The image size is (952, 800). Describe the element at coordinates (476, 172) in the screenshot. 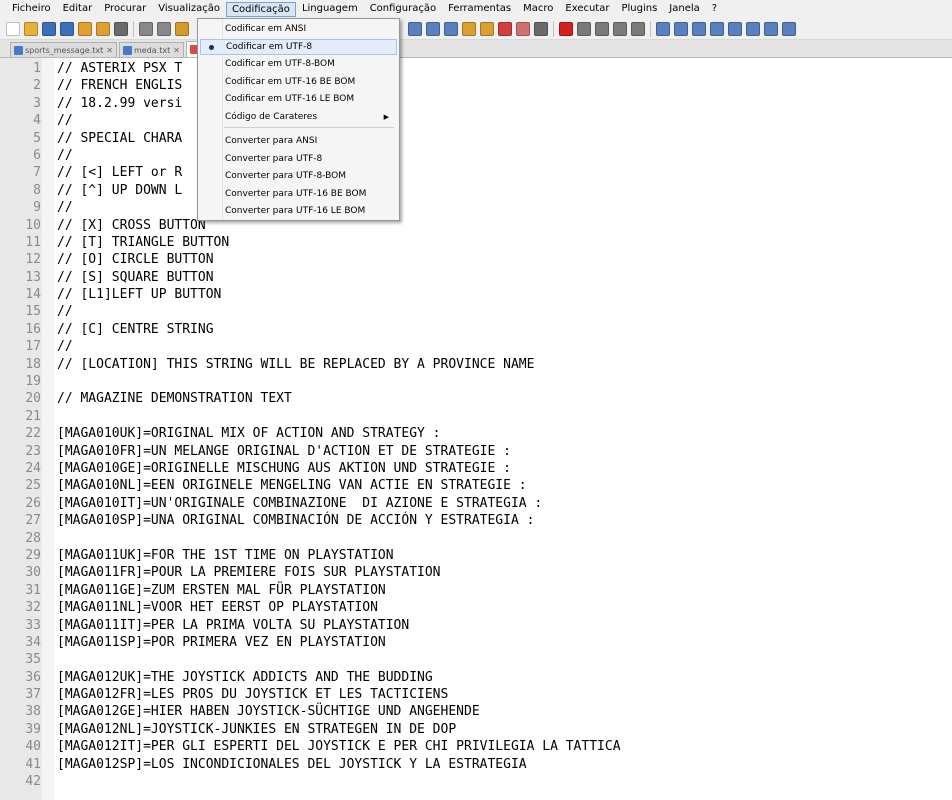

I see `editor-line: 7// [<] LEFT or R S` at that location.